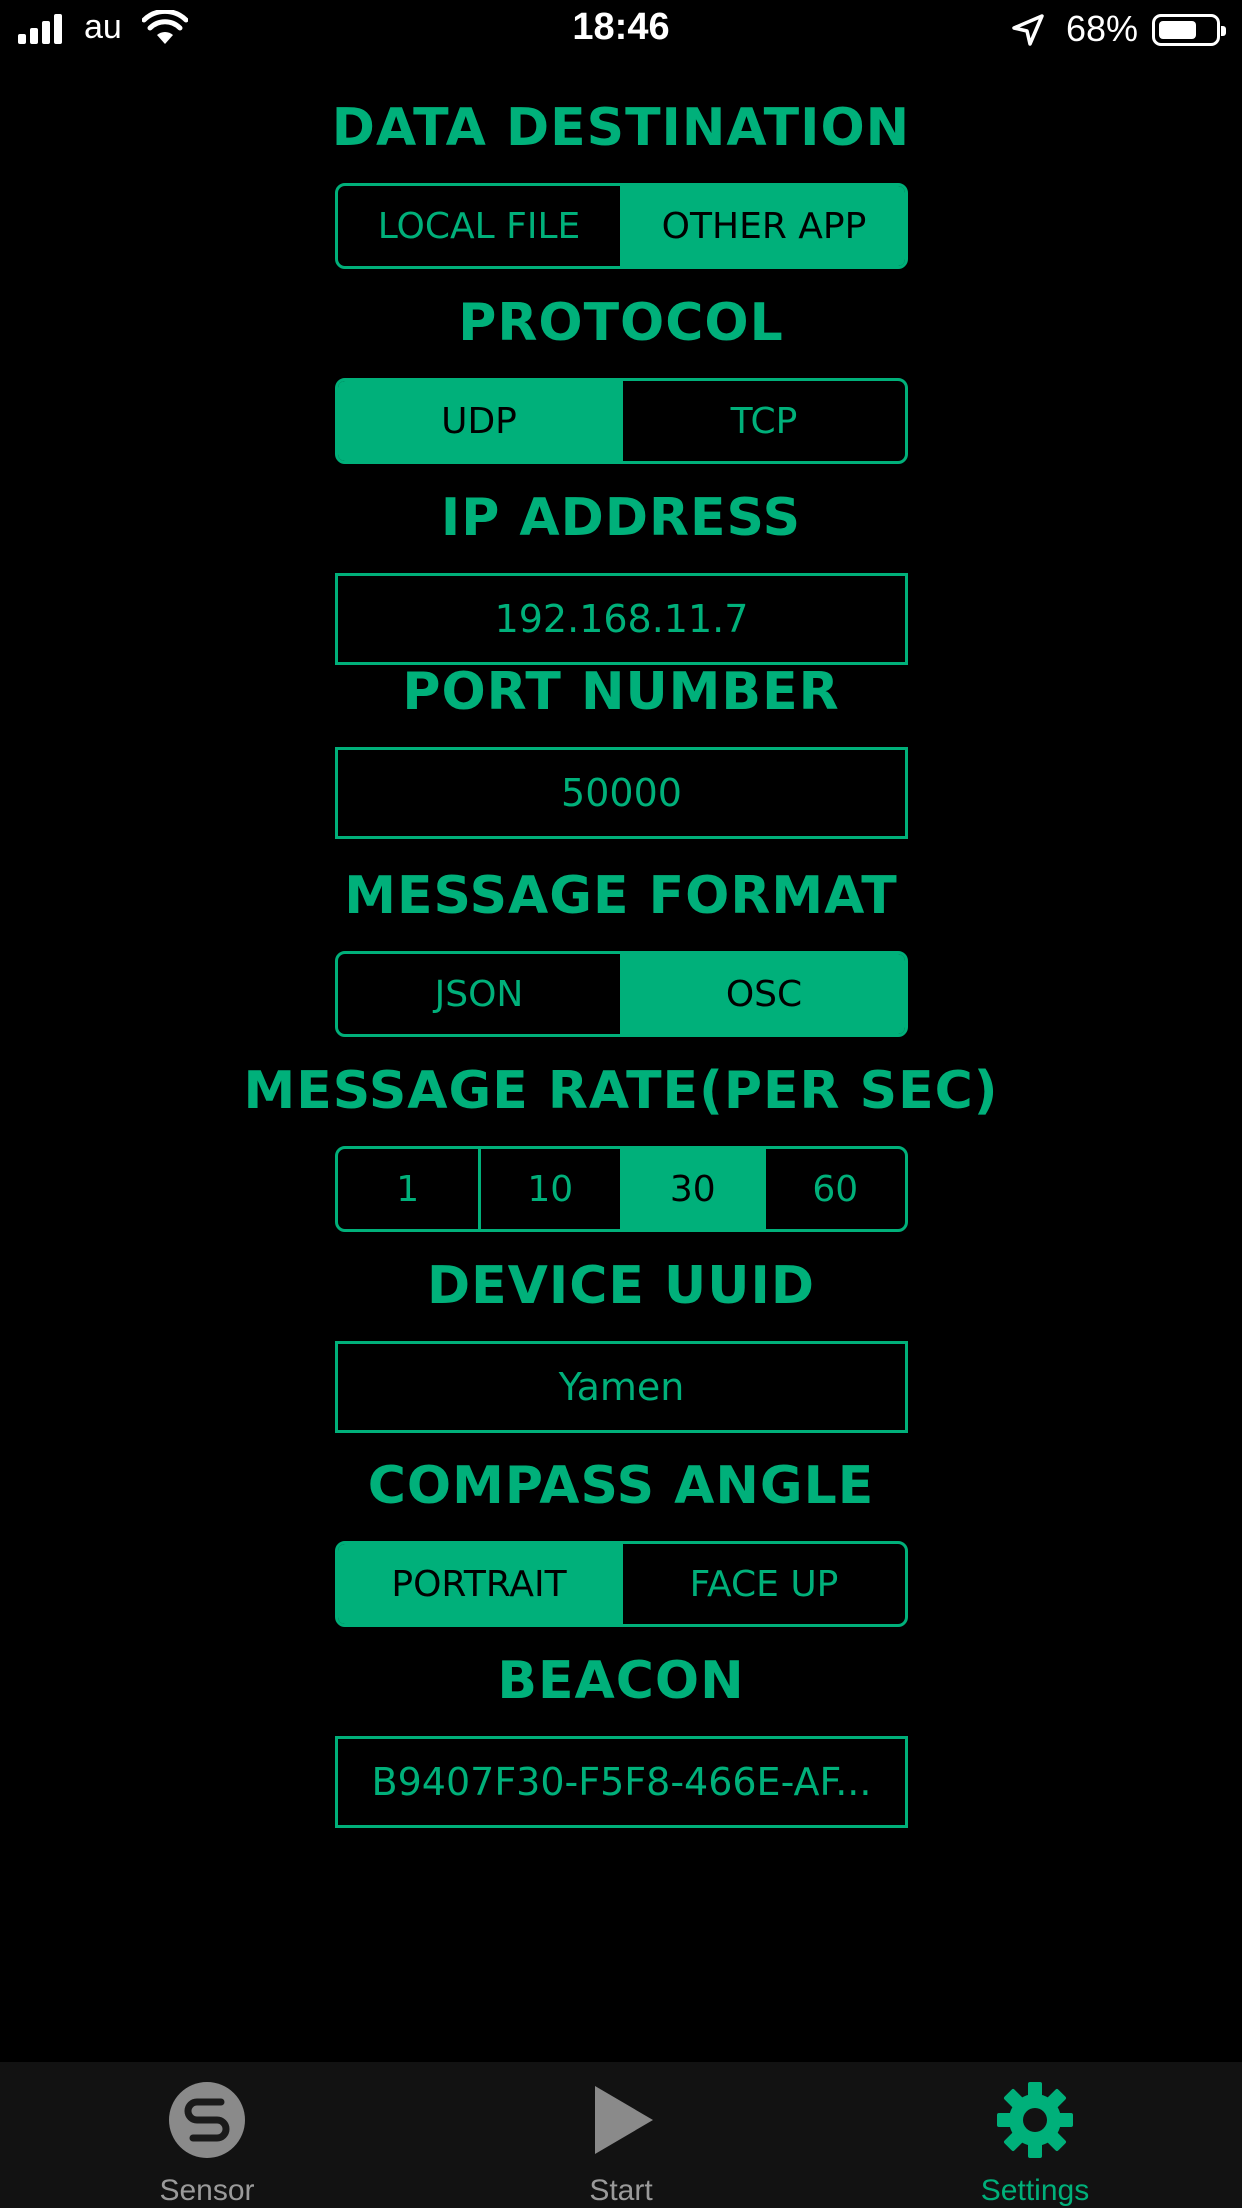 This screenshot has height=2208, width=1242. I want to click on tab-bar: Sensor Start Settings, so click(621, 2135).